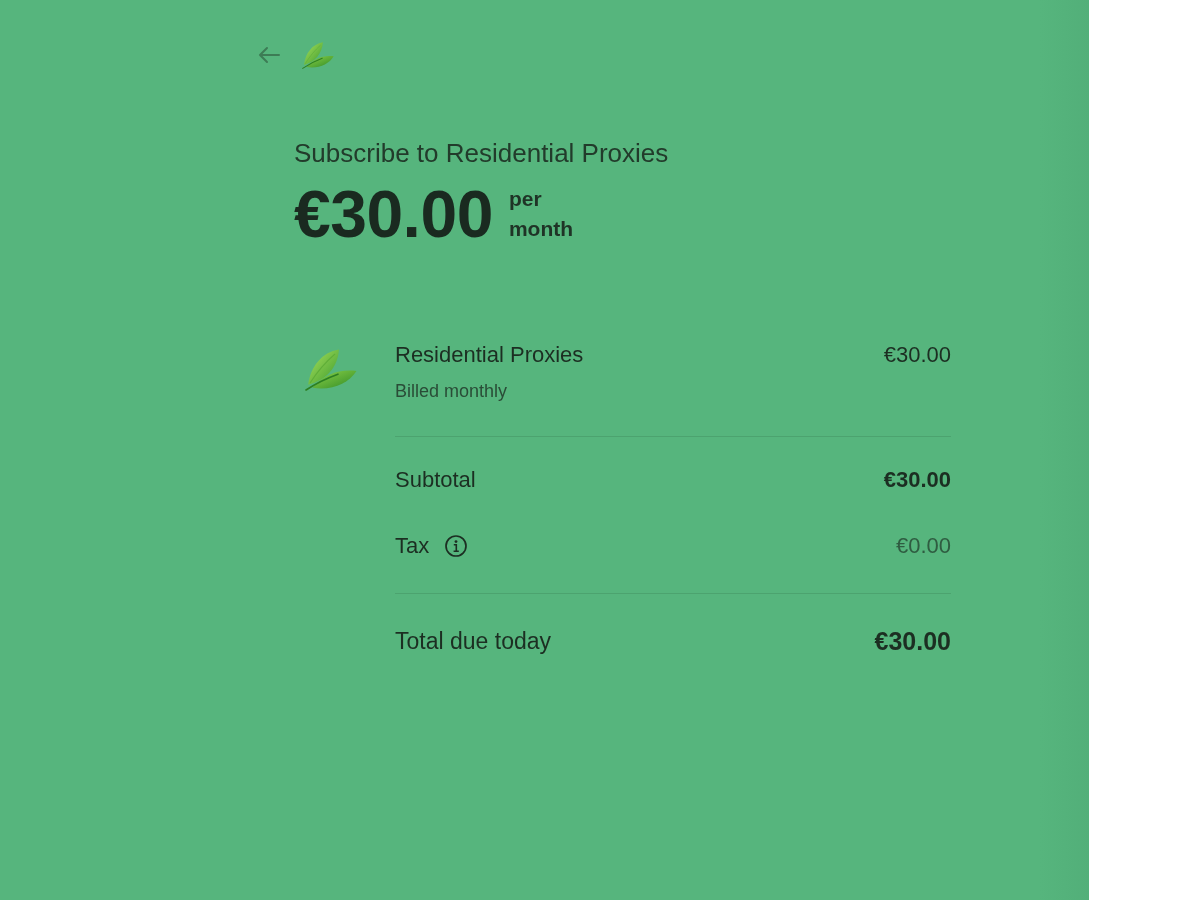 Image resolution: width=1200 pixels, height=900 pixels. What do you see at coordinates (912, 641) in the screenshot?
I see `total-amount: €30.00` at bounding box center [912, 641].